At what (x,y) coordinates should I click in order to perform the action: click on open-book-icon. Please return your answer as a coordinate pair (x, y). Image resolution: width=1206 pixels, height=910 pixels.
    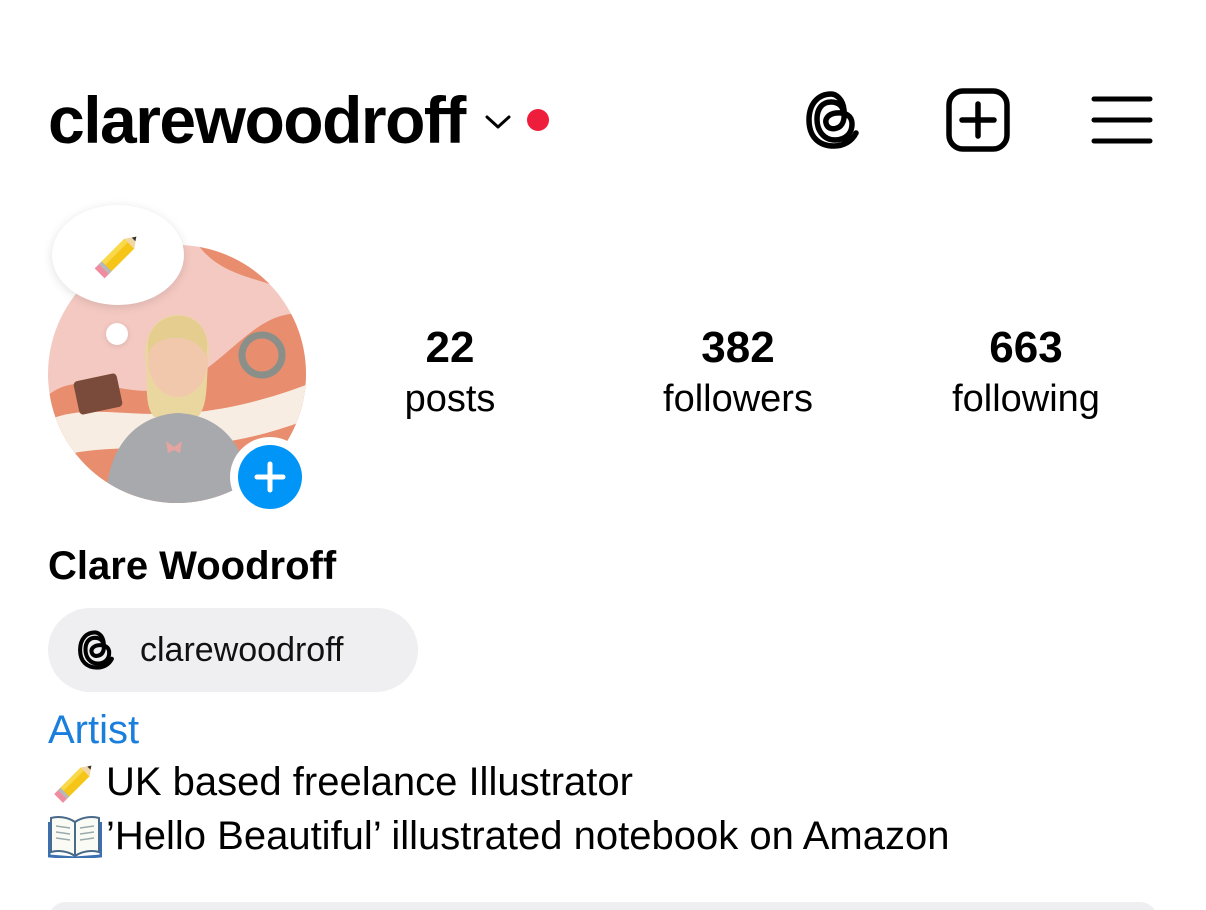
    Looking at the image, I should click on (77, 836).